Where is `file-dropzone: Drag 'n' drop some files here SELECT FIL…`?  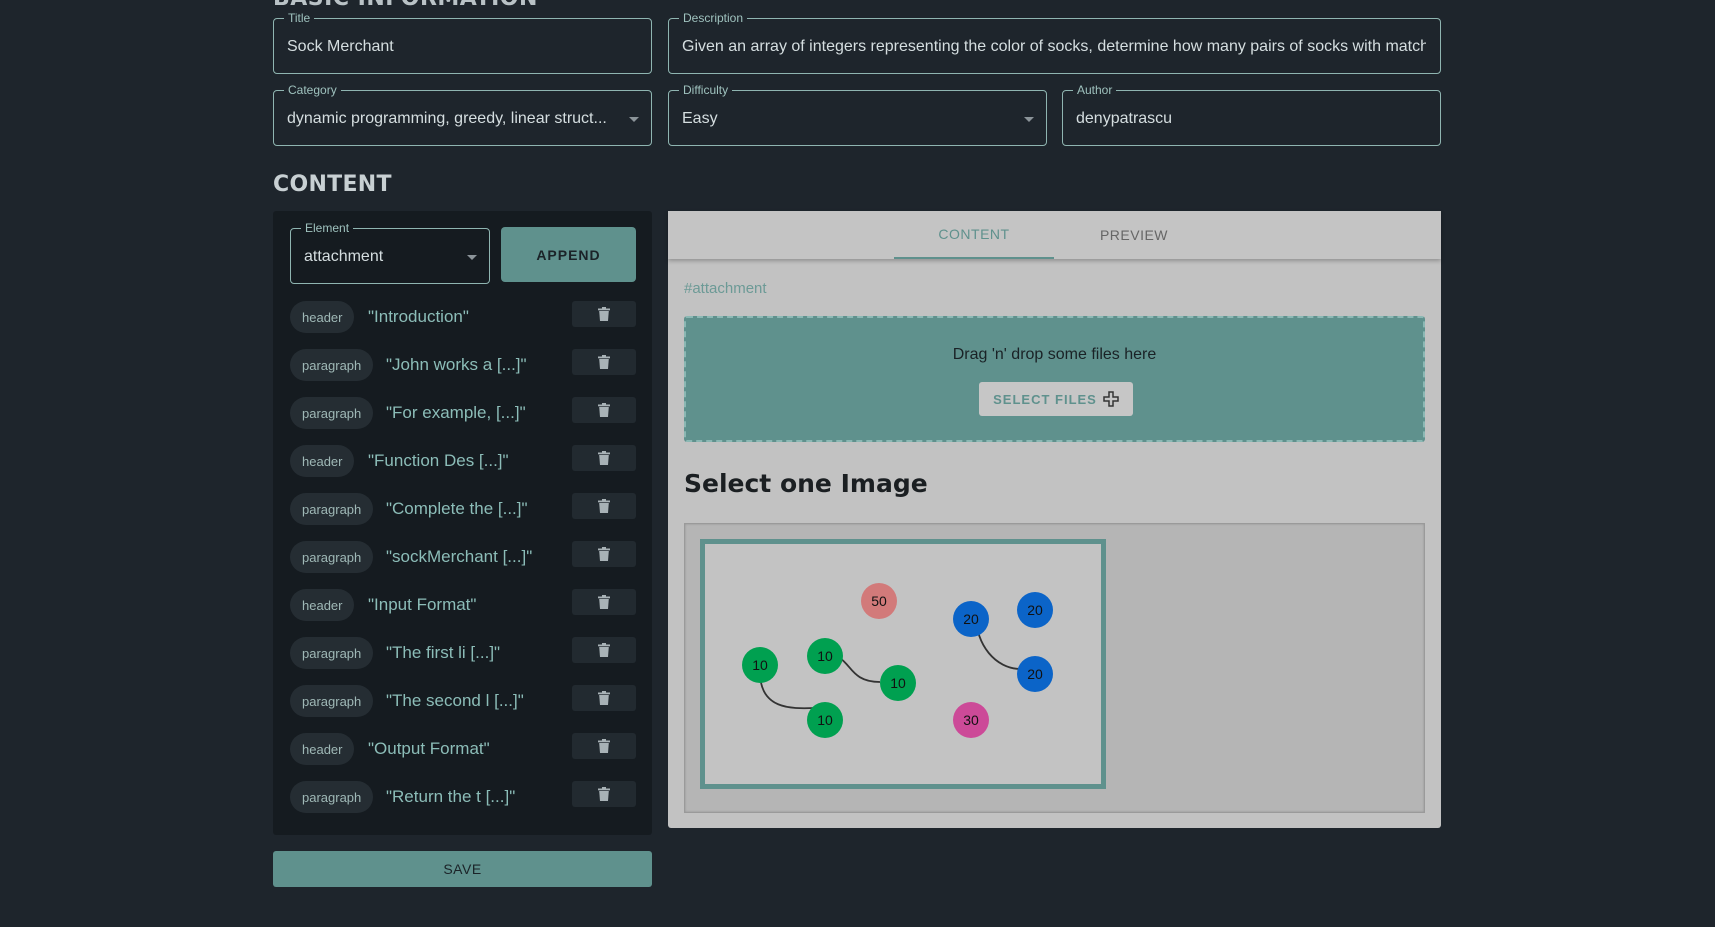
file-dropzone: Drag 'n' drop some files here SELECT FIL… is located at coordinates (1054, 379).